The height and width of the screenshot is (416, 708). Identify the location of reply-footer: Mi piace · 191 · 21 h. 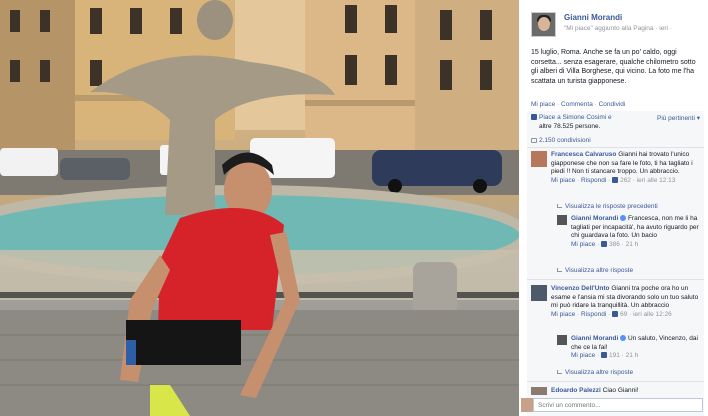
(605, 355).